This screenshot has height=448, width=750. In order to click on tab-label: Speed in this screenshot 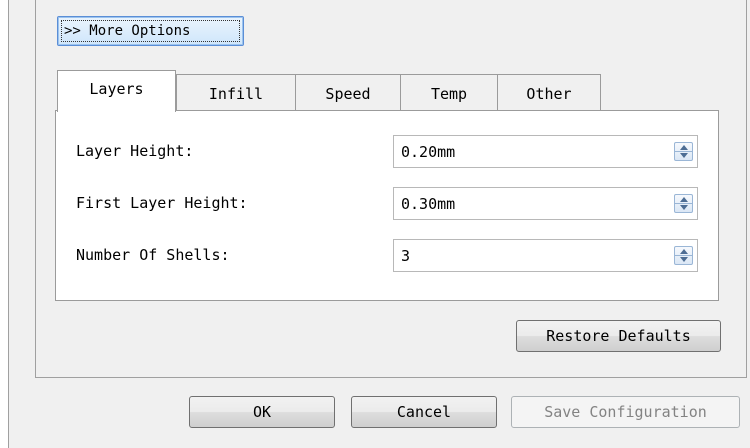, I will do `click(348, 94)`.